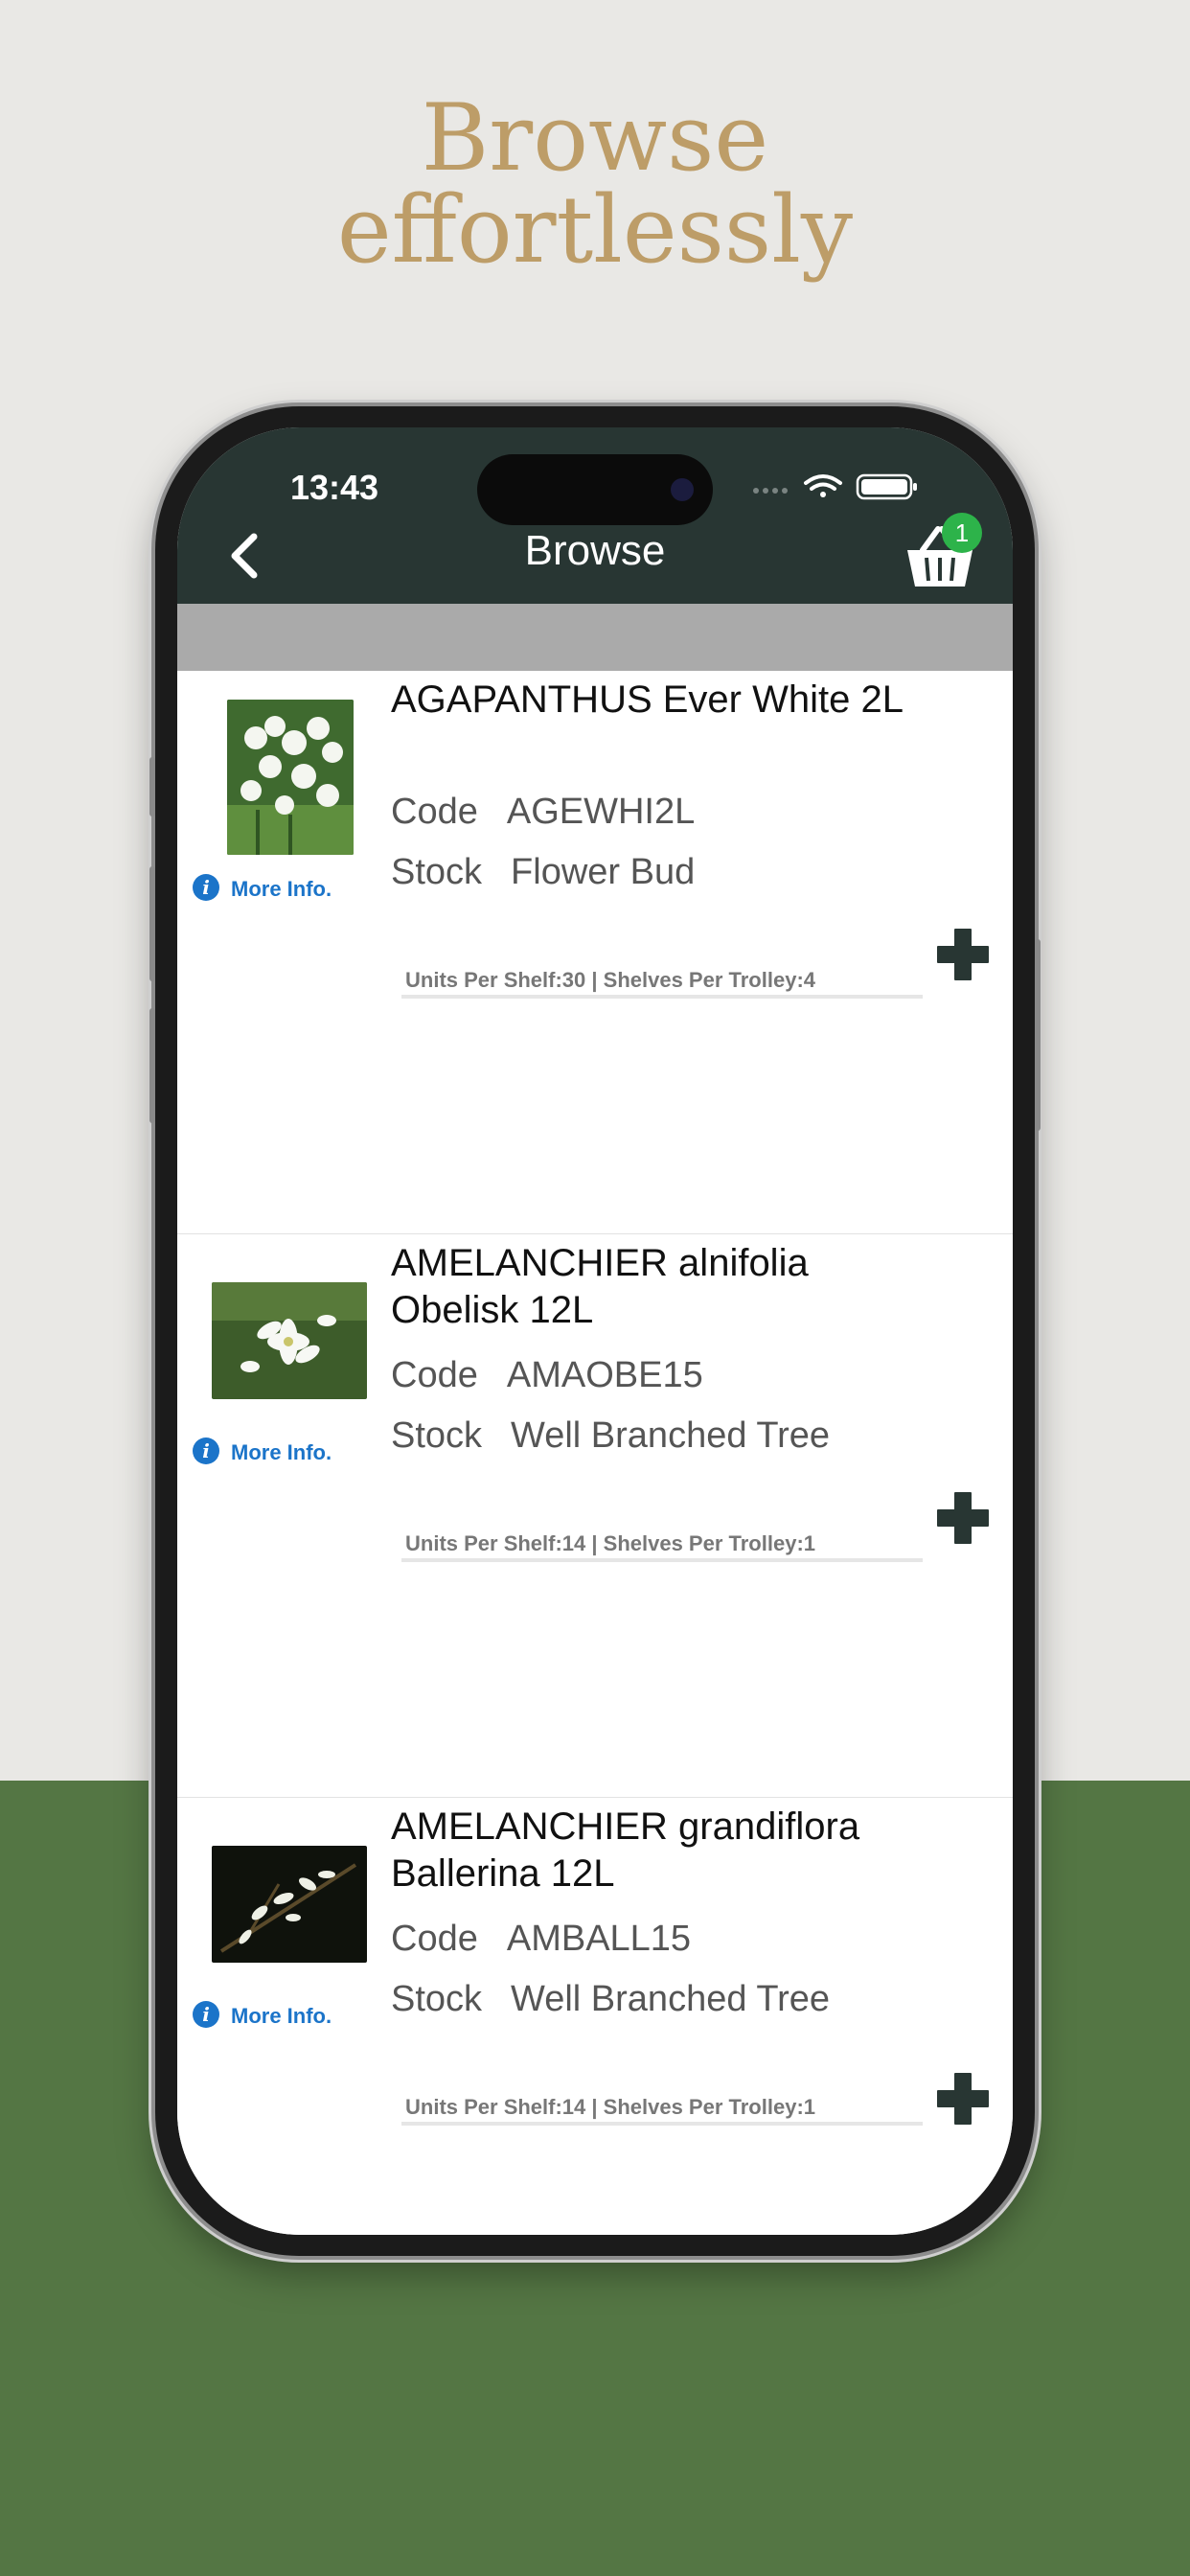 The height and width of the screenshot is (2576, 1190). Describe the element at coordinates (152, 1065) in the screenshot. I see `phone-volume-down` at that location.